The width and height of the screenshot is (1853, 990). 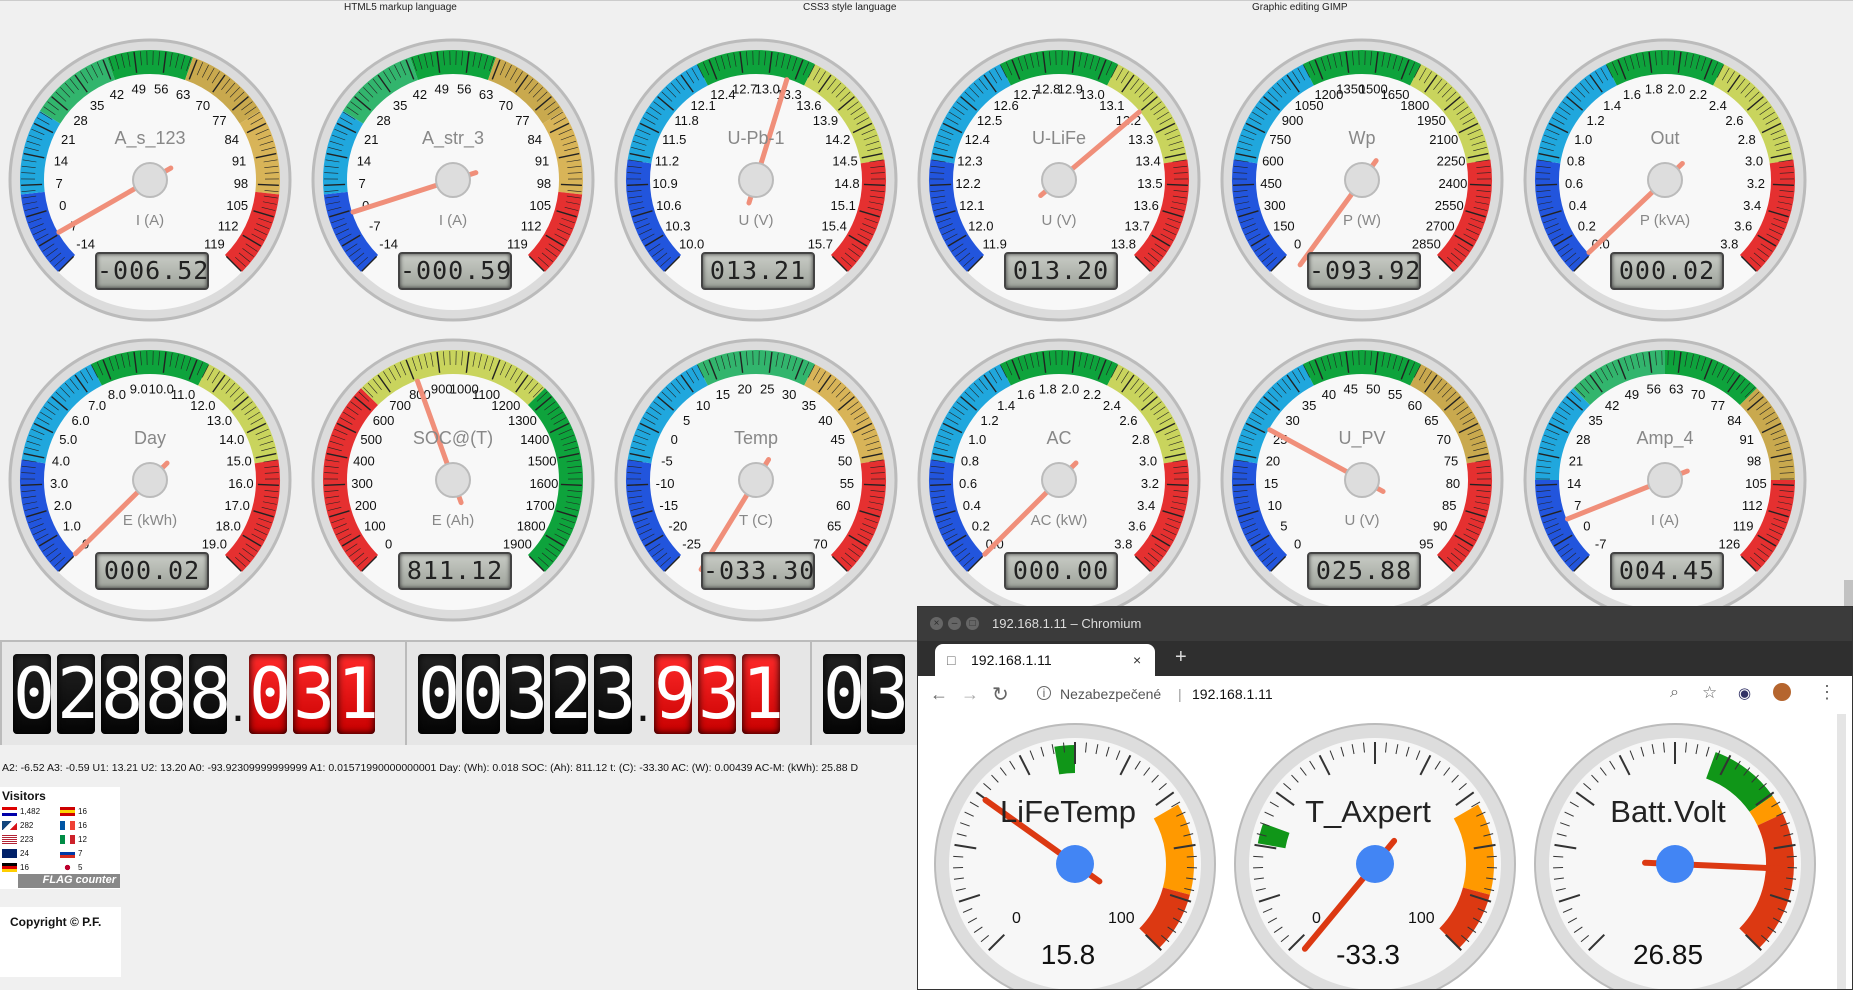 I want to click on gauge-title: Temp, so click(x=755, y=438).